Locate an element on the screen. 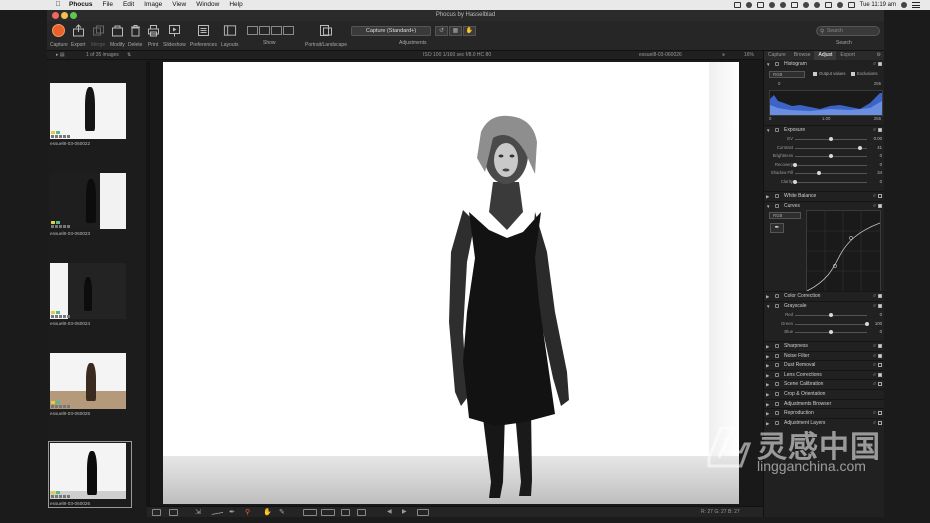 The image size is (930, 523). apply-adjustments-icon: ▦ is located at coordinates (455, 31).